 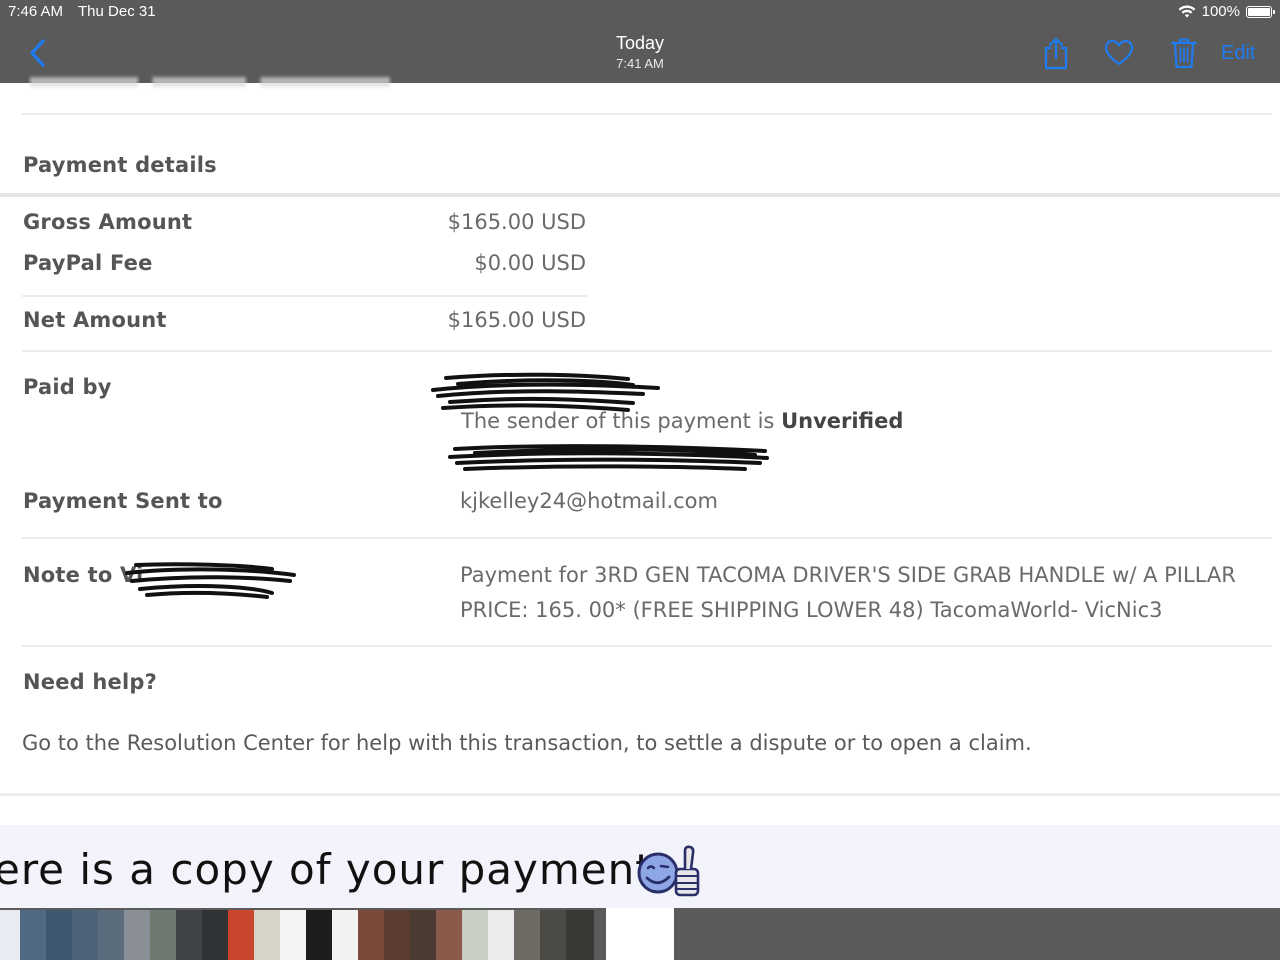 What do you see at coordinates (640, 43) in the screenshot?
I see `nav-title: Today` at bounding box center [640, 43].